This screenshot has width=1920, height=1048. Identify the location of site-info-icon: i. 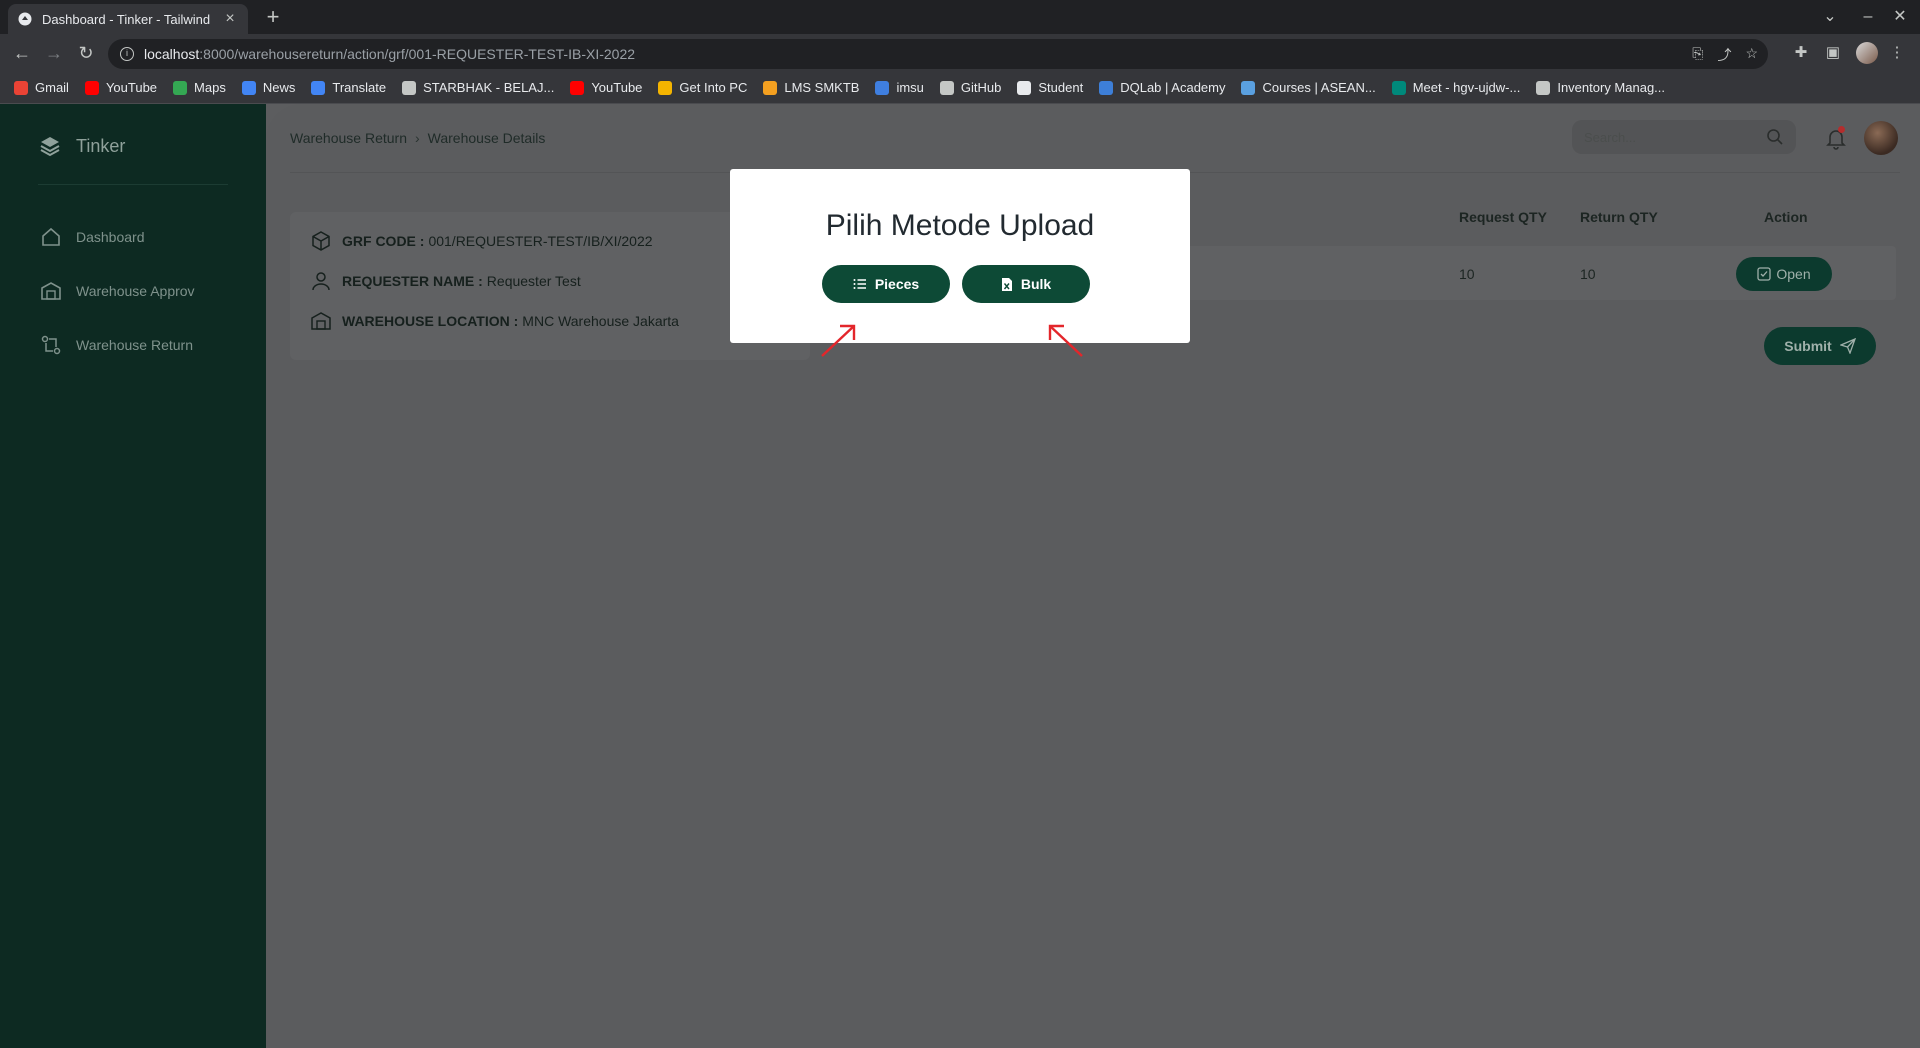
(127, 54).